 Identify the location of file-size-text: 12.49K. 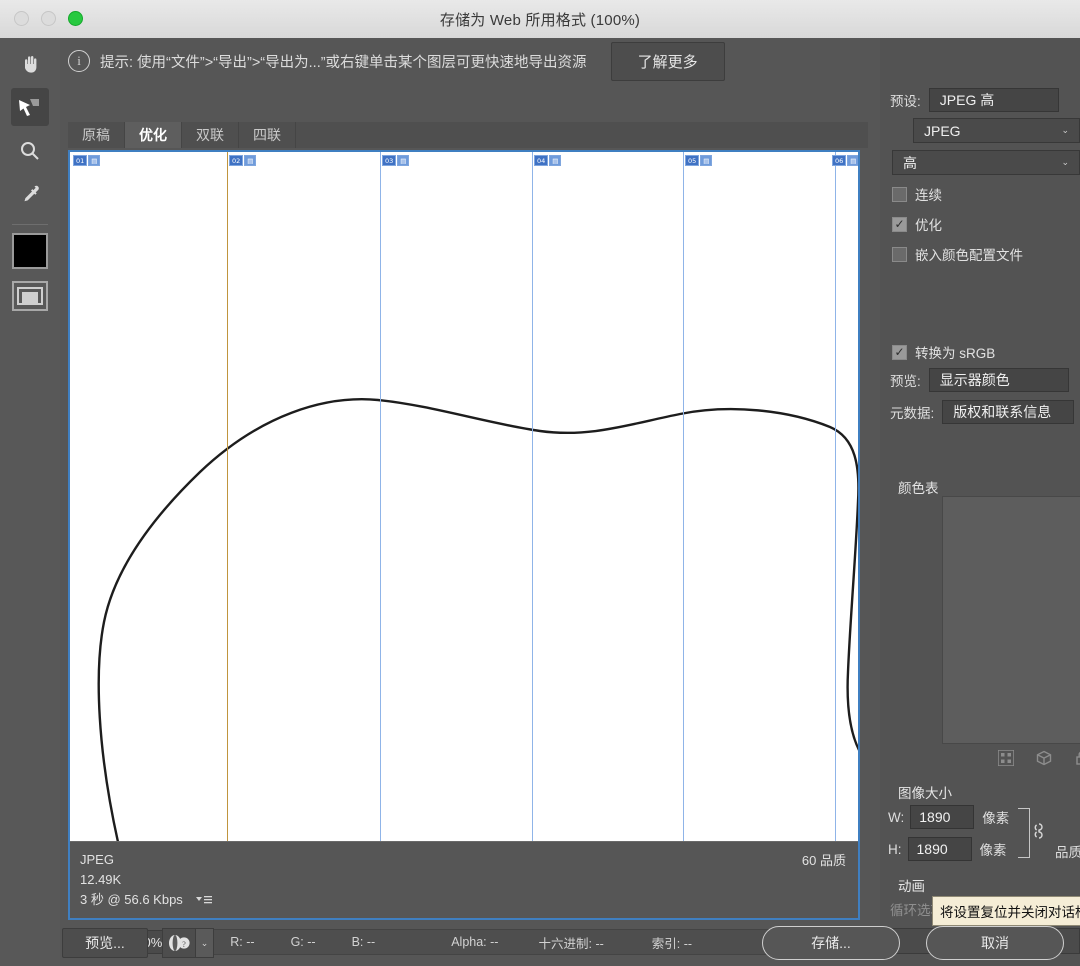
(101, 879).